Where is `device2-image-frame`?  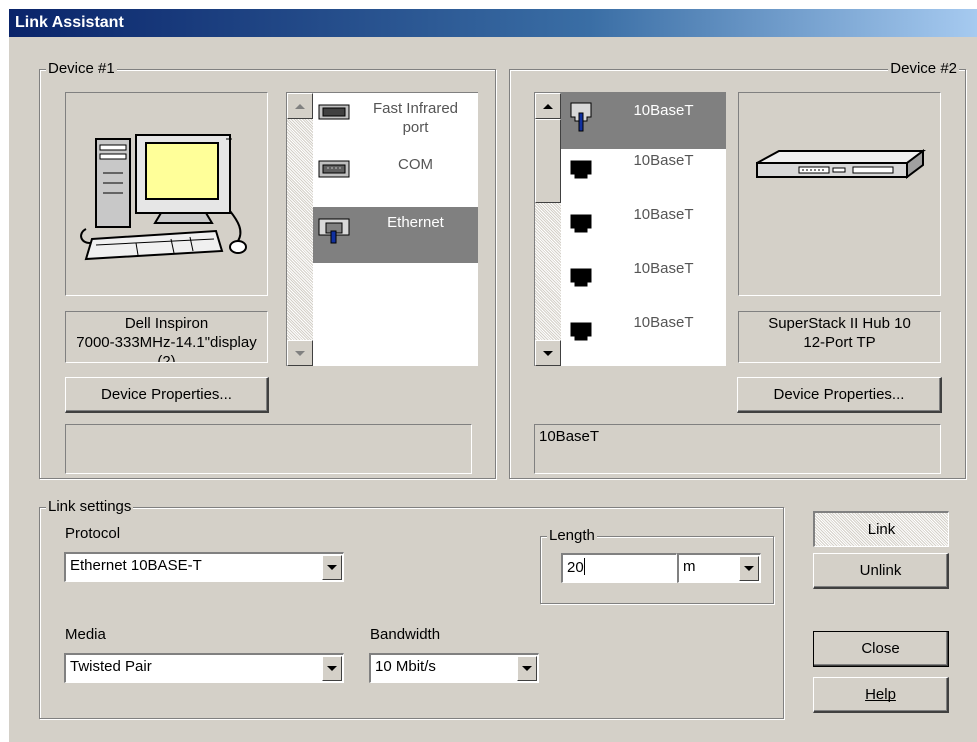
device2-image-frame is located at coordinates (839, 194).